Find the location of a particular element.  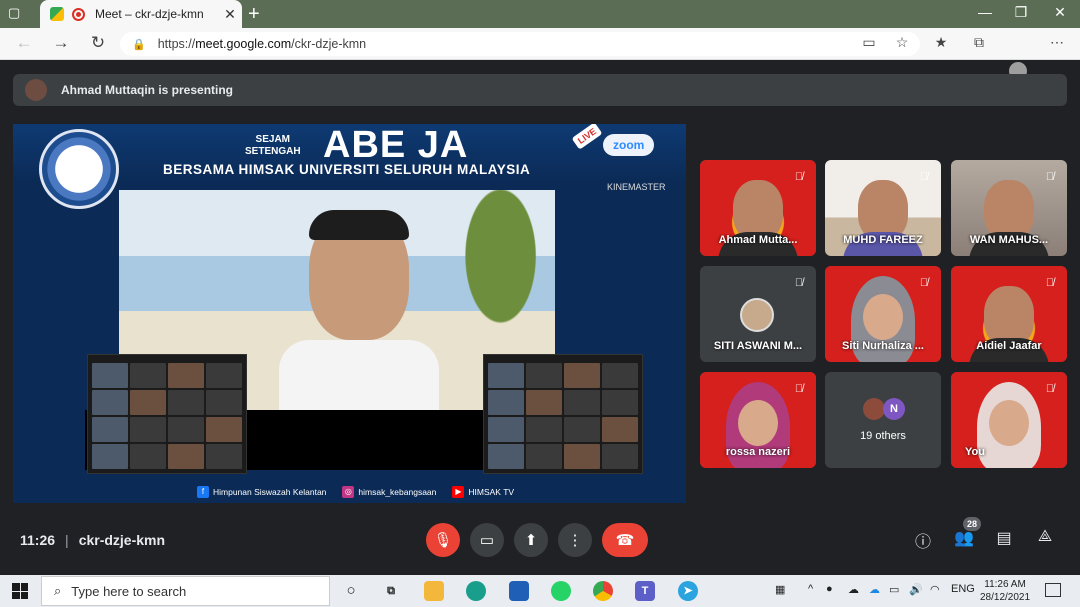

store-icon is located at coordinates (519, 591).